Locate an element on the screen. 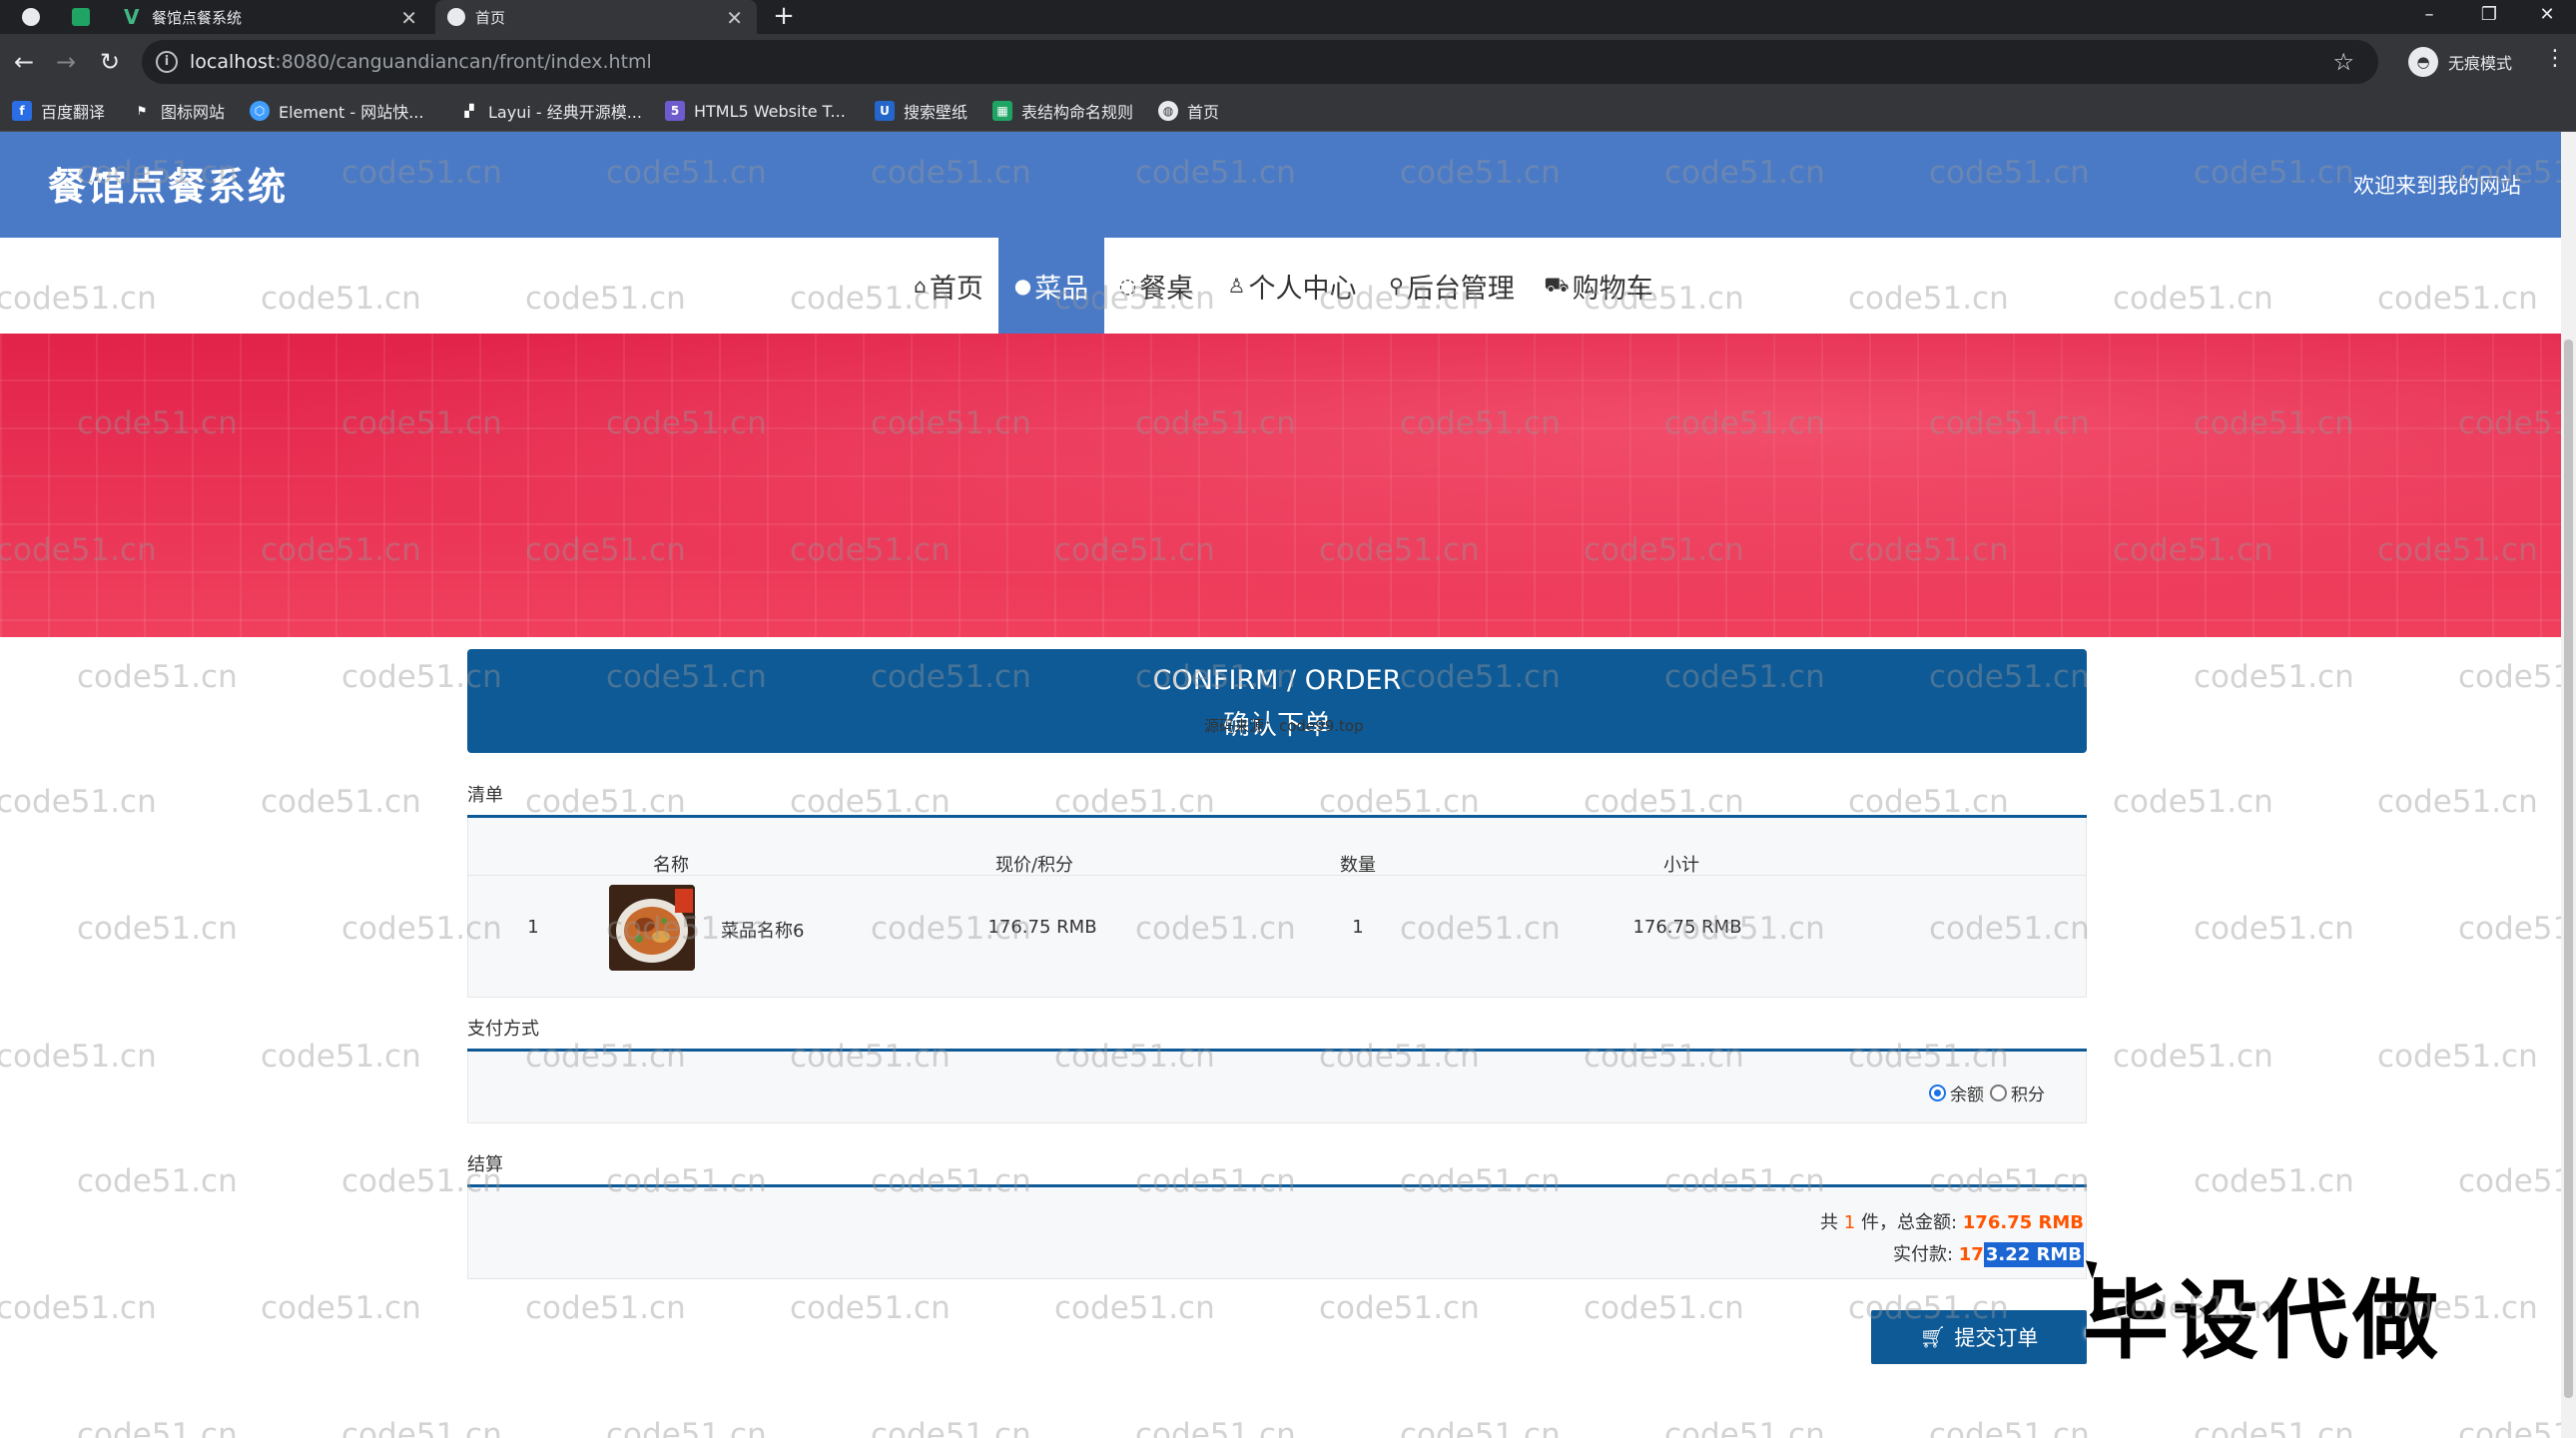 This screenshot has width=2576, height=1438. bookmark-star-icon: ☆ is located at coordinates (2343, 62).